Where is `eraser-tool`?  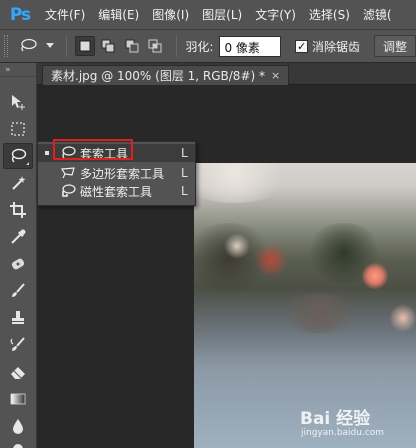 eraser-tool is located at coordinates (18, 372).